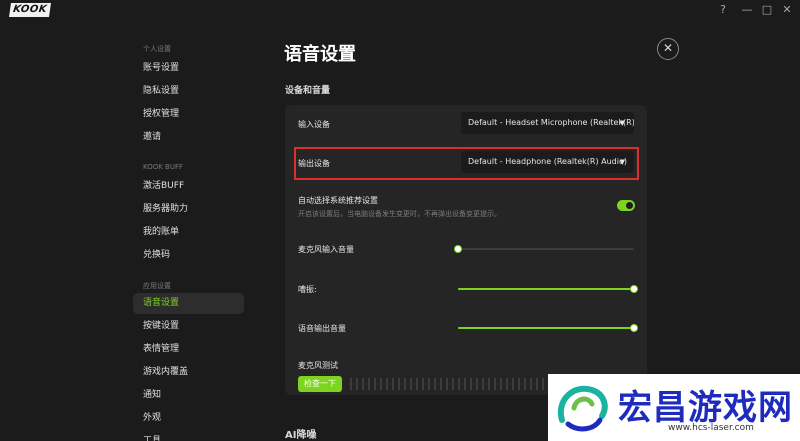 This screenshot has width=800, height=441. Describe the element at coordinates (163, 167) in the screenshot. I see `sidebar-section-title: KOOK BUFF` at that location.